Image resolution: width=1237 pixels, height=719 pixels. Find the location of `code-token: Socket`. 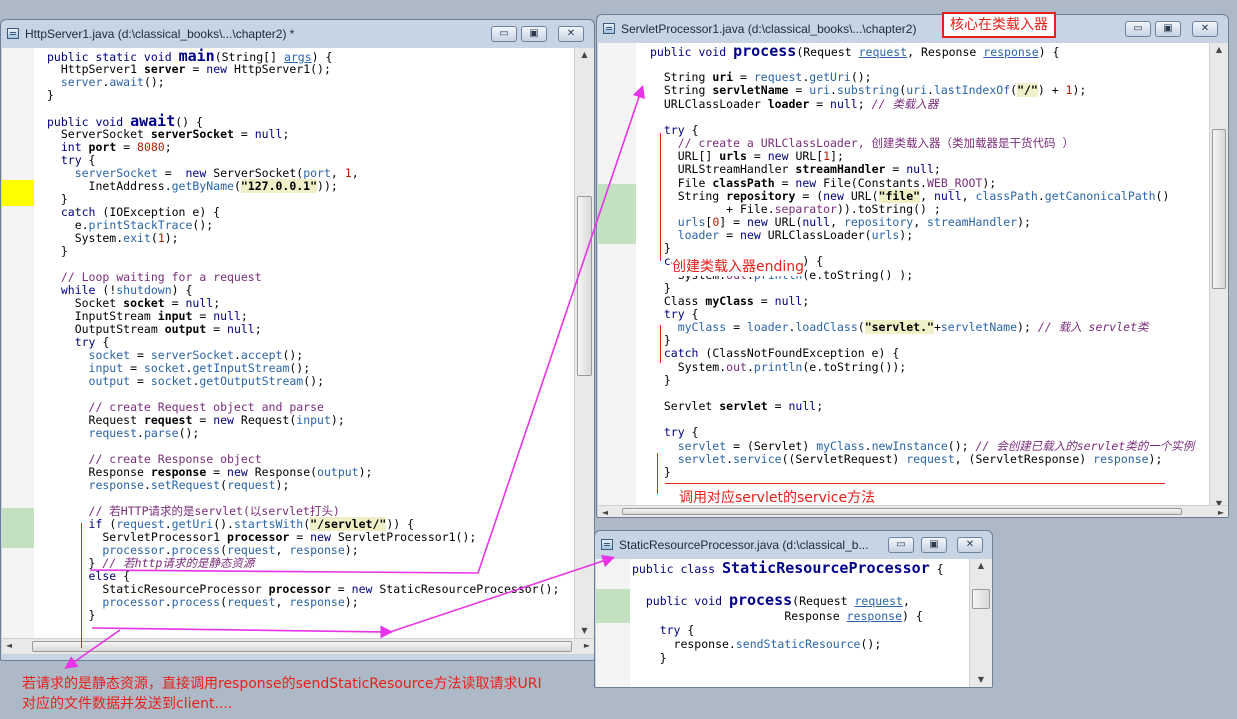

code-token: Socket is located at coordinates (85, 303).